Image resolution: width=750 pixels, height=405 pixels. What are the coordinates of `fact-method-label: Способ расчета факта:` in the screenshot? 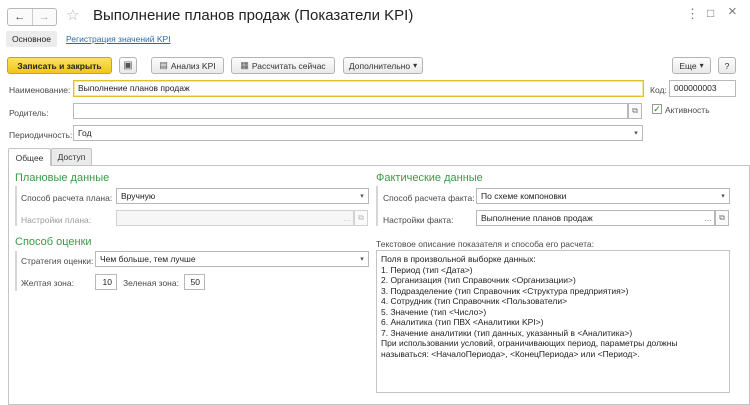 It's located at (429, 198).